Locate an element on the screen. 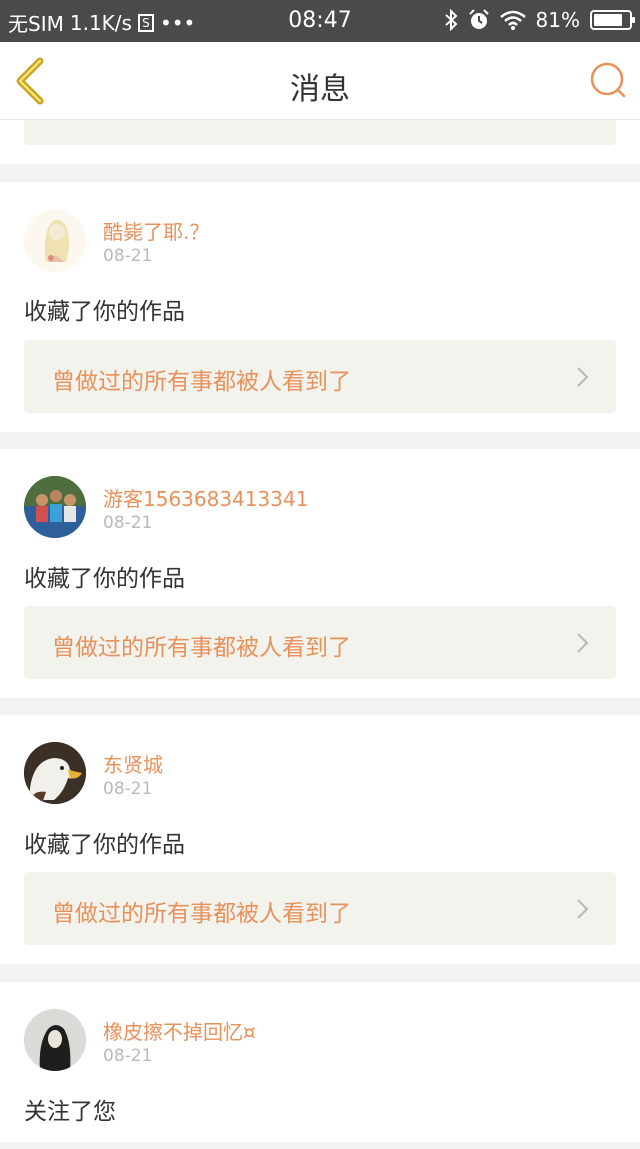 The height and width of the screenshot is (1149, 640). wifi-icon is located at coordinates (512, 20).